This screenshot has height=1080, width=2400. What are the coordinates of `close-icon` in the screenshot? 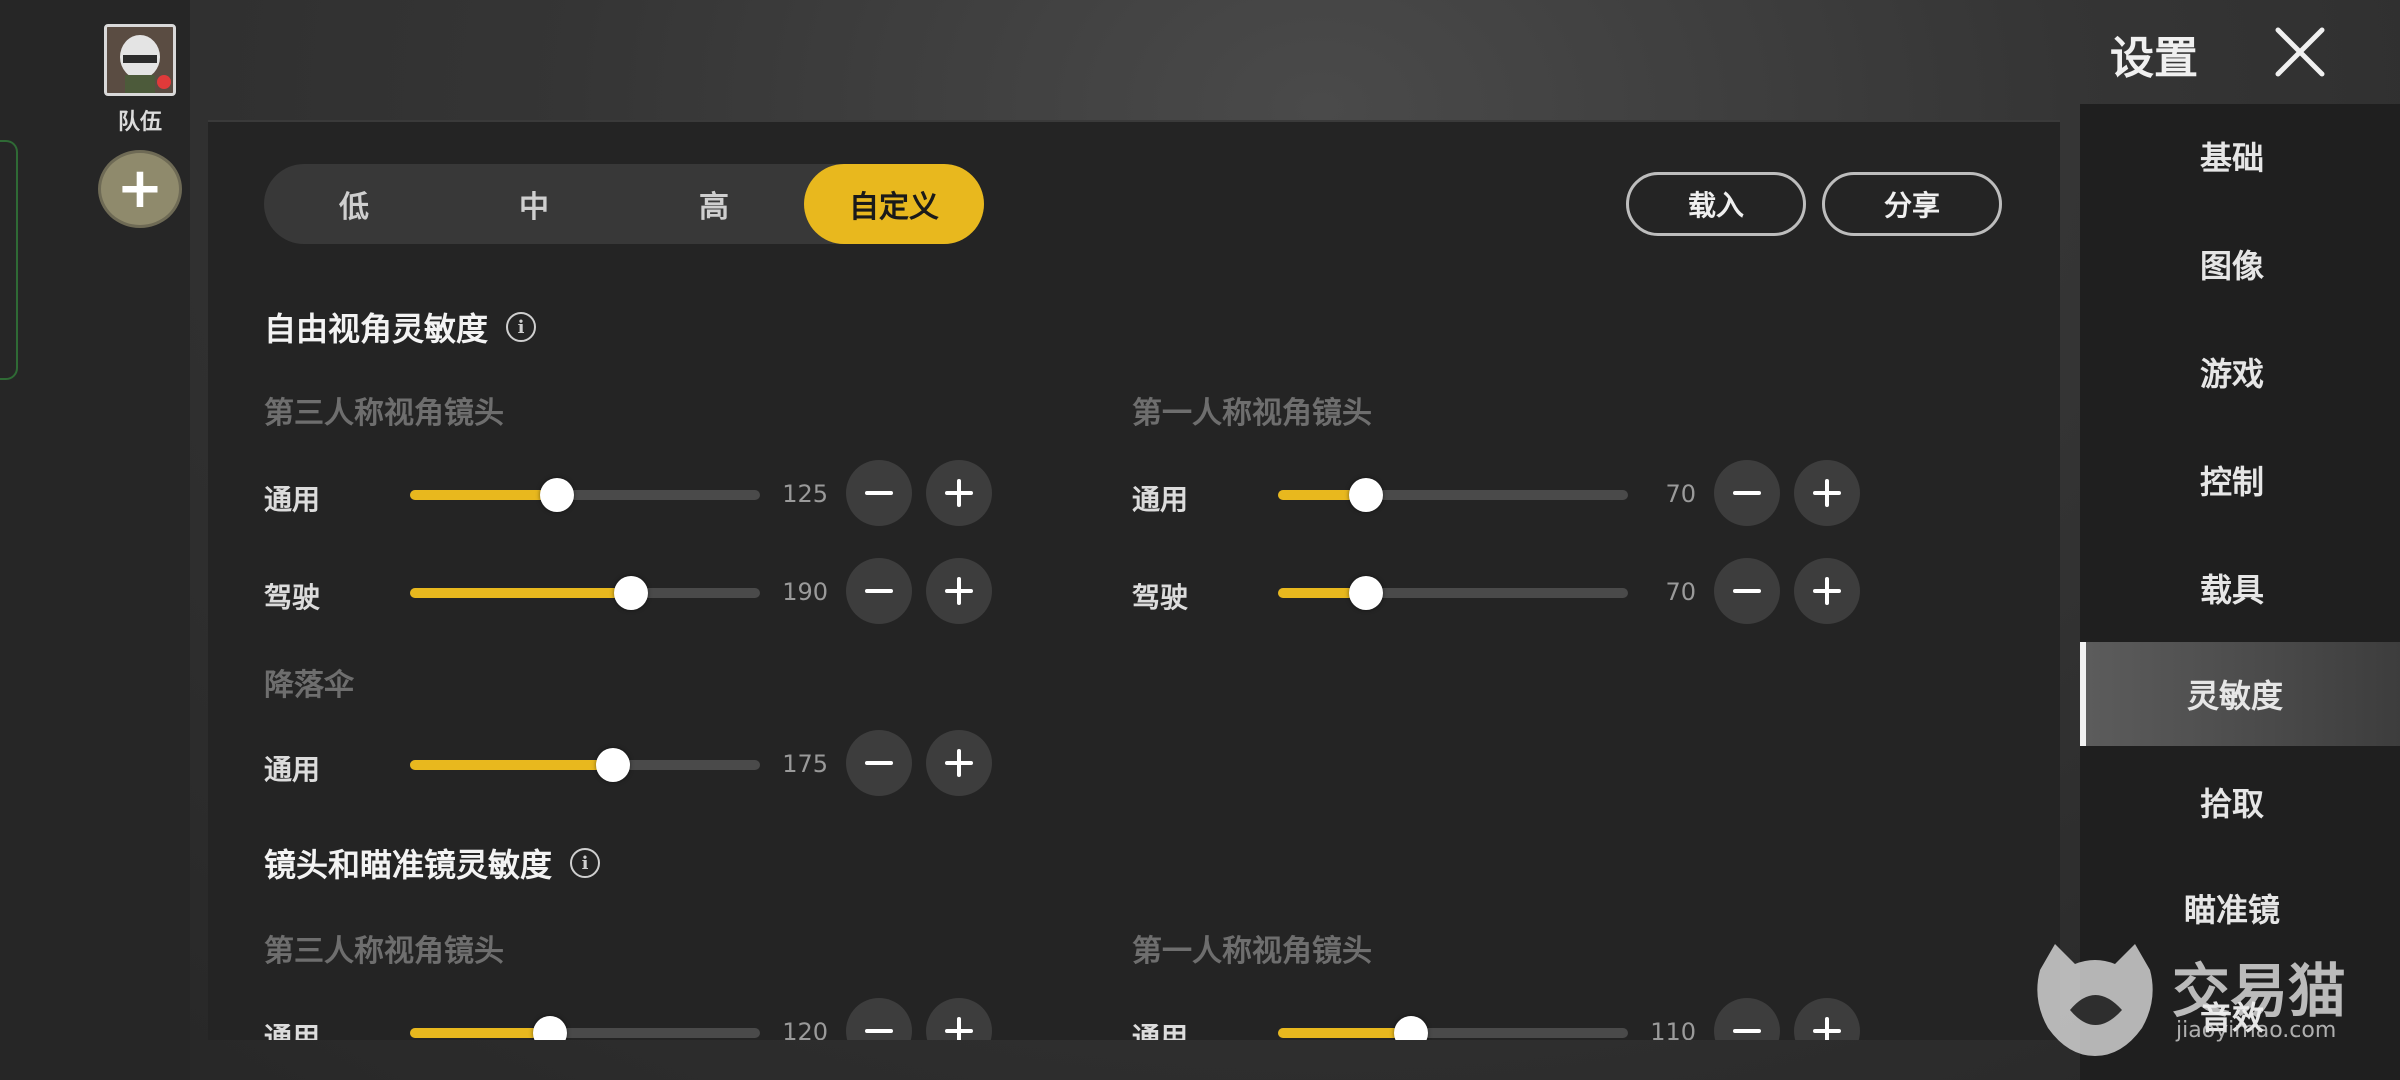 It's located at (2300, 52).